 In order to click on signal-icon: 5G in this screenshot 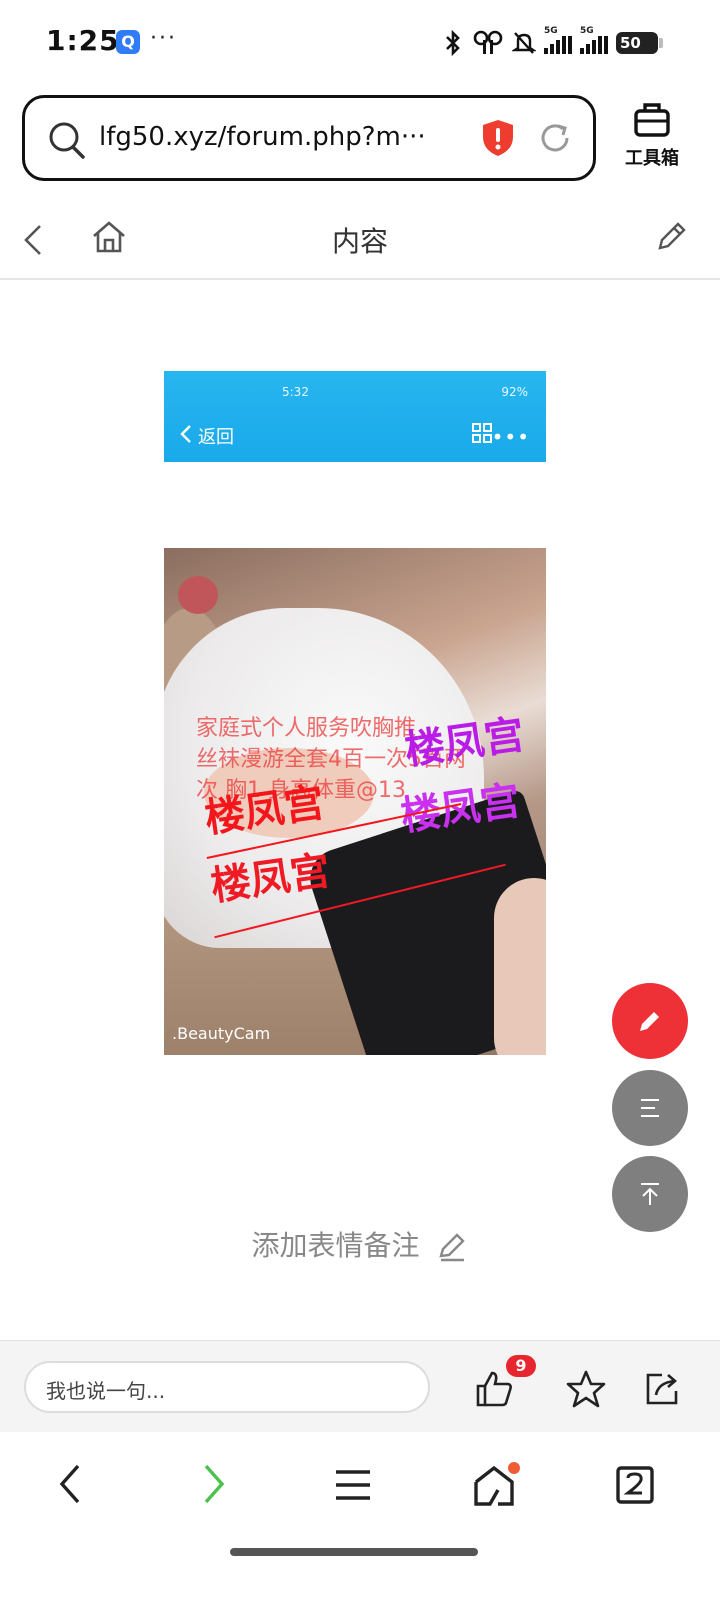, I will do `click(558, 40)`.